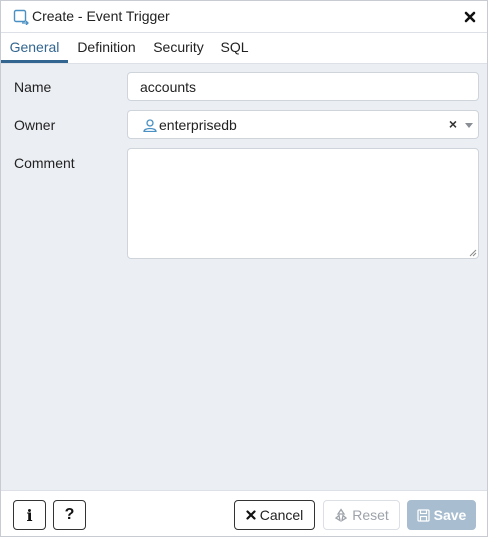  What do you see at coordinates (473, 253) in the screenshot?
I see `resize-grip-icon` at bounding box center [473, 253].